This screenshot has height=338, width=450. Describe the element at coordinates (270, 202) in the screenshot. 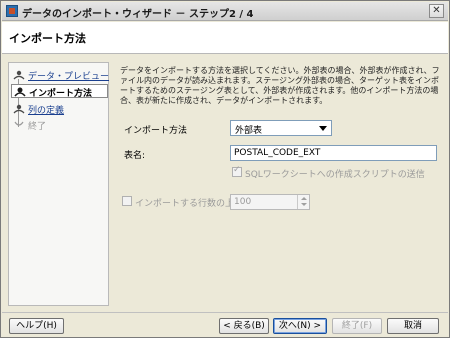

I see `row-limit-spinner: 100` at that location.